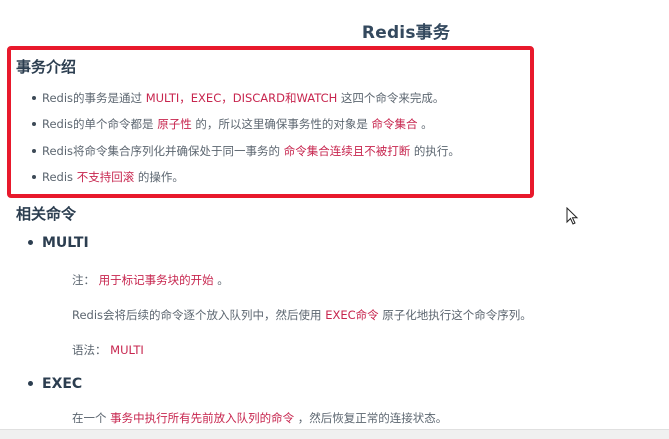 This screenshot has width=669, height=439. Describe the element at coordinates (46, 67) in the screenshot. I see `intro-heading: 事务介绍` at that location.